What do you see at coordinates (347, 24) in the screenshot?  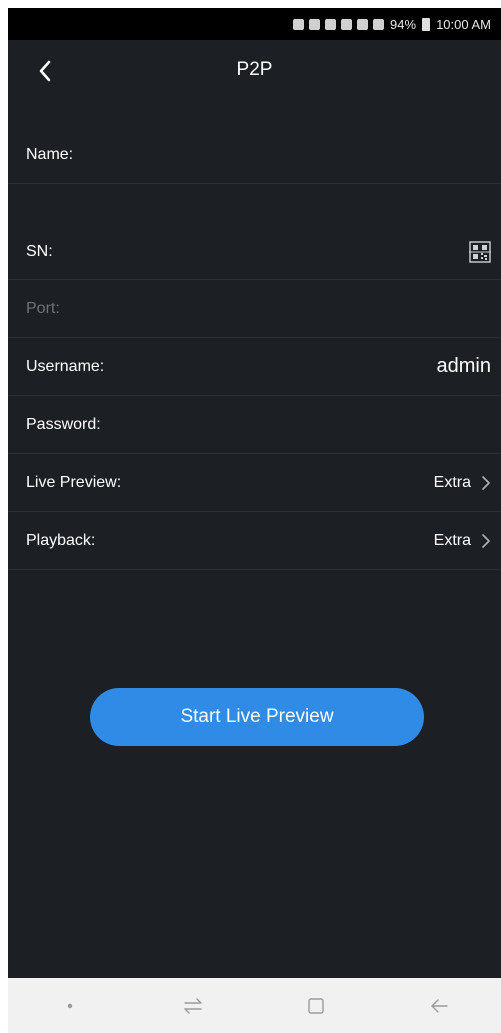 I see `alarm-icon` at bounding box center [347, 24].